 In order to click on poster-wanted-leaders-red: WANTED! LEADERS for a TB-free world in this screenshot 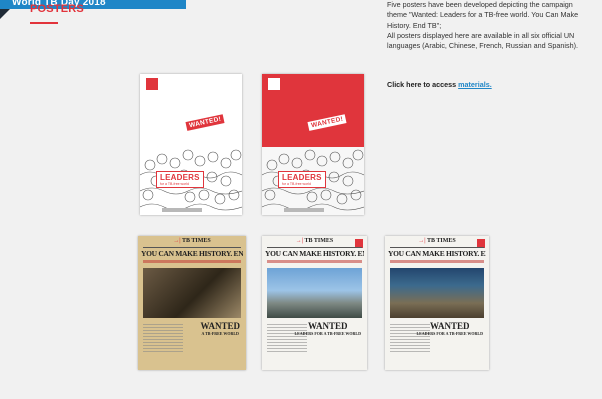, I will do `click(313, 144)`.